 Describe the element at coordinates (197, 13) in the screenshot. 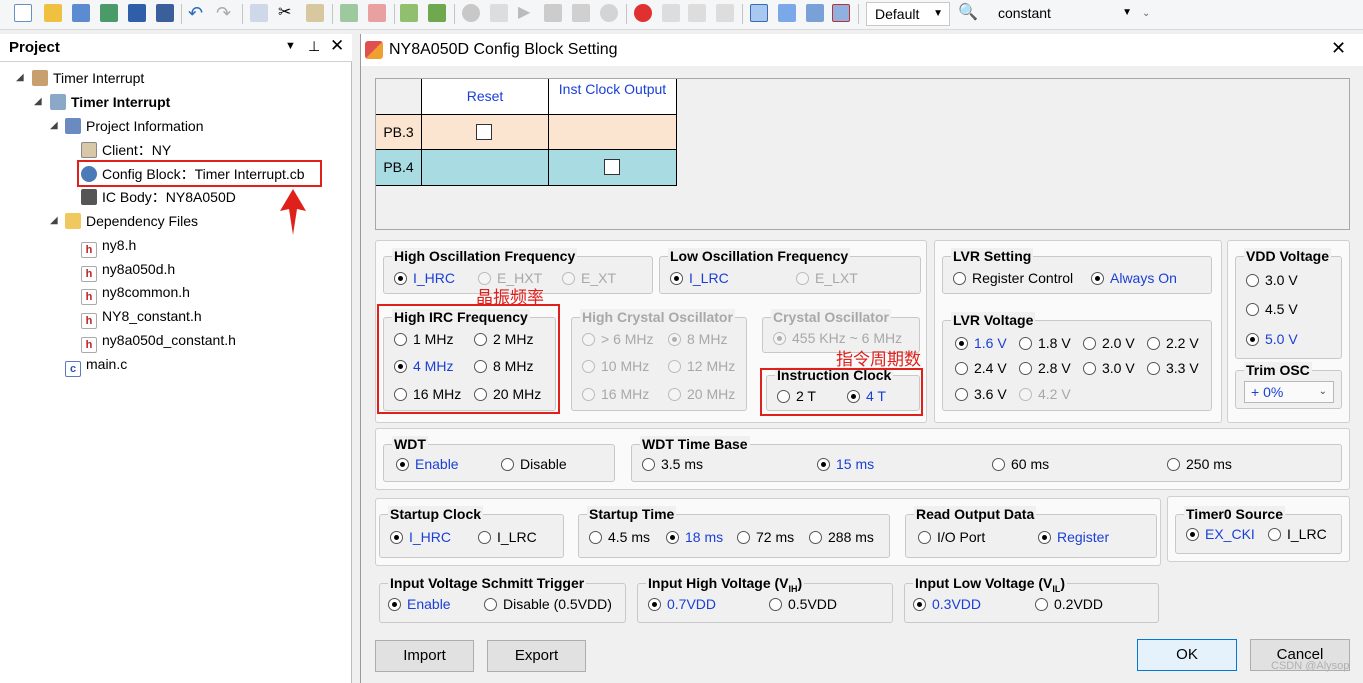

I see `undo-icon: ↶` at that location.